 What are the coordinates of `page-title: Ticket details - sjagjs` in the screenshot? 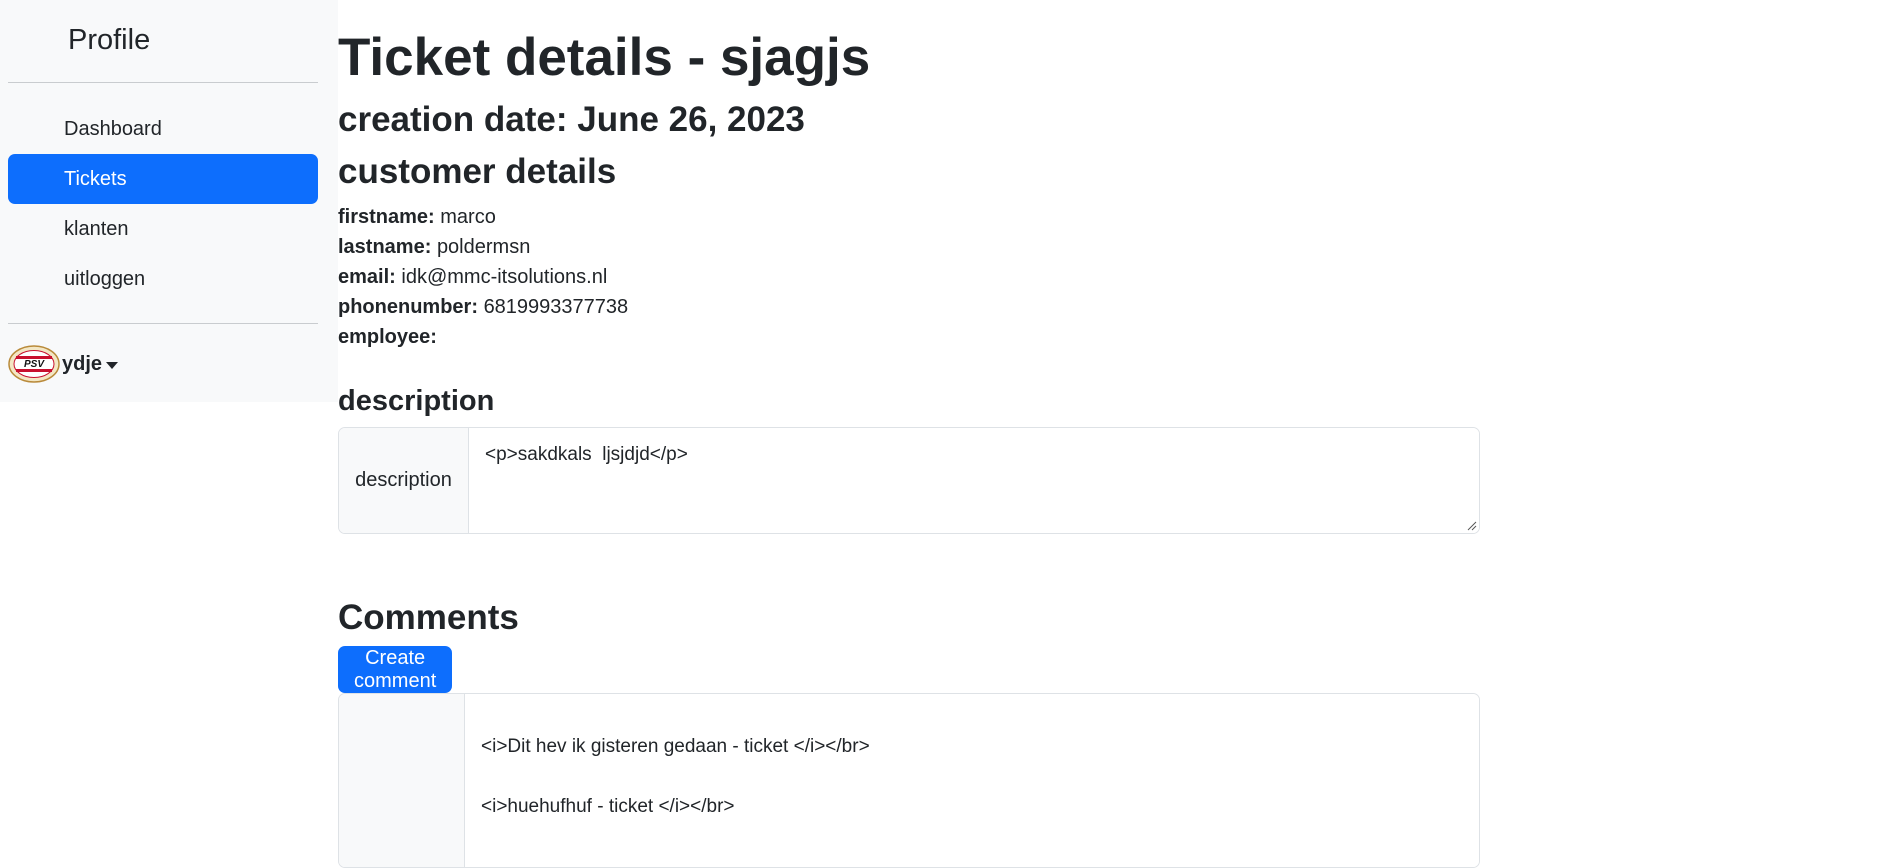 It's located at (604, 57).